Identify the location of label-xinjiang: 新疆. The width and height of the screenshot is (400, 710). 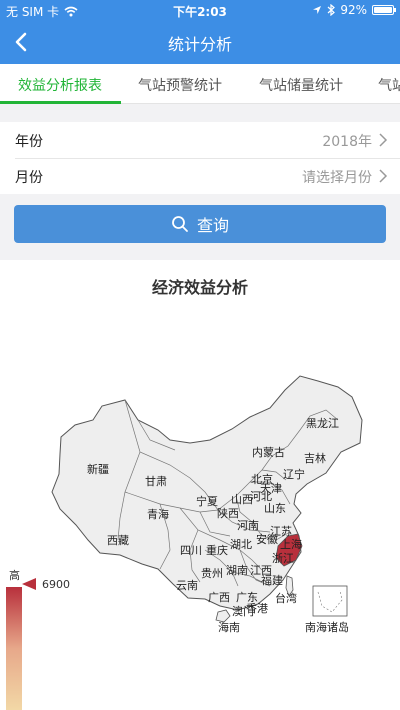
(98, 469).